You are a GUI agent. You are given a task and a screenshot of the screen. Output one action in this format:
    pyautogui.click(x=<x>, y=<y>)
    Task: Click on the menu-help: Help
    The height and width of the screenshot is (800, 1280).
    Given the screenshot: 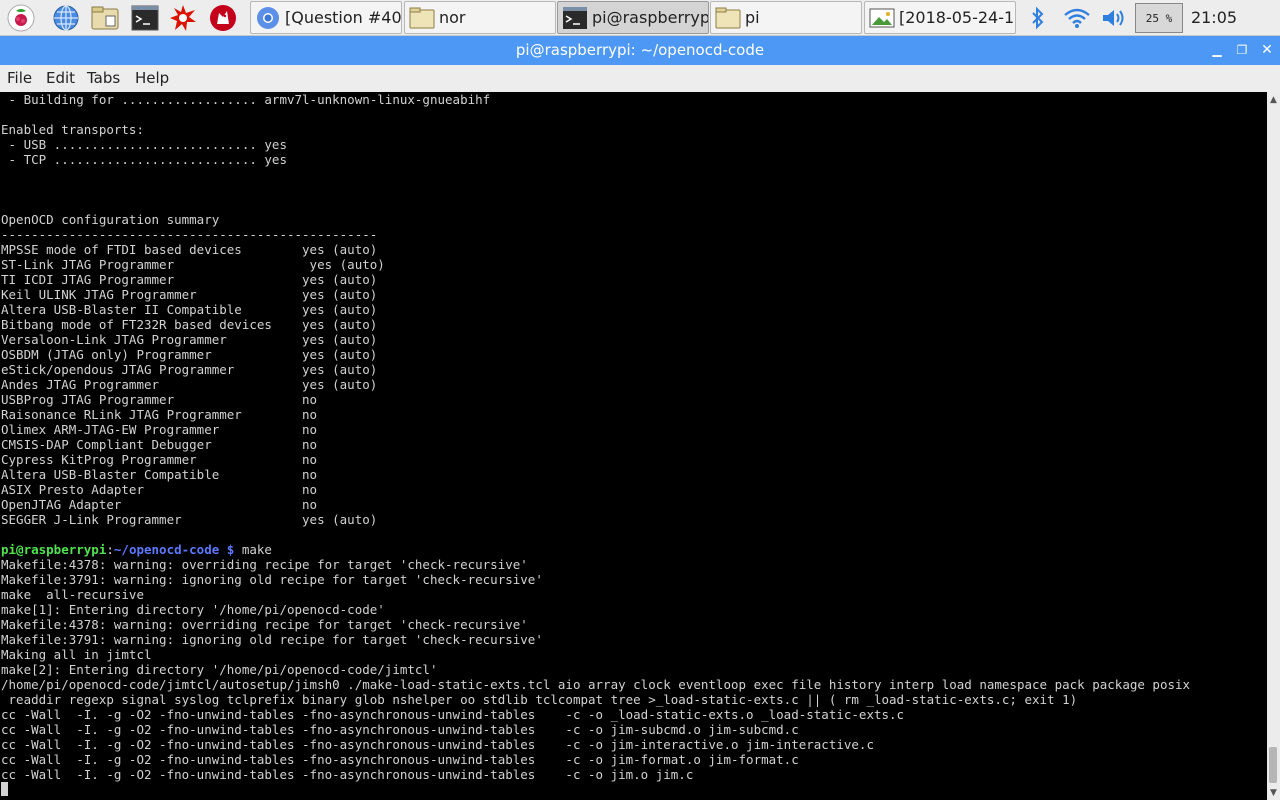 What is the action you would take?
    pyautogui.click(x=152, y=78)
    